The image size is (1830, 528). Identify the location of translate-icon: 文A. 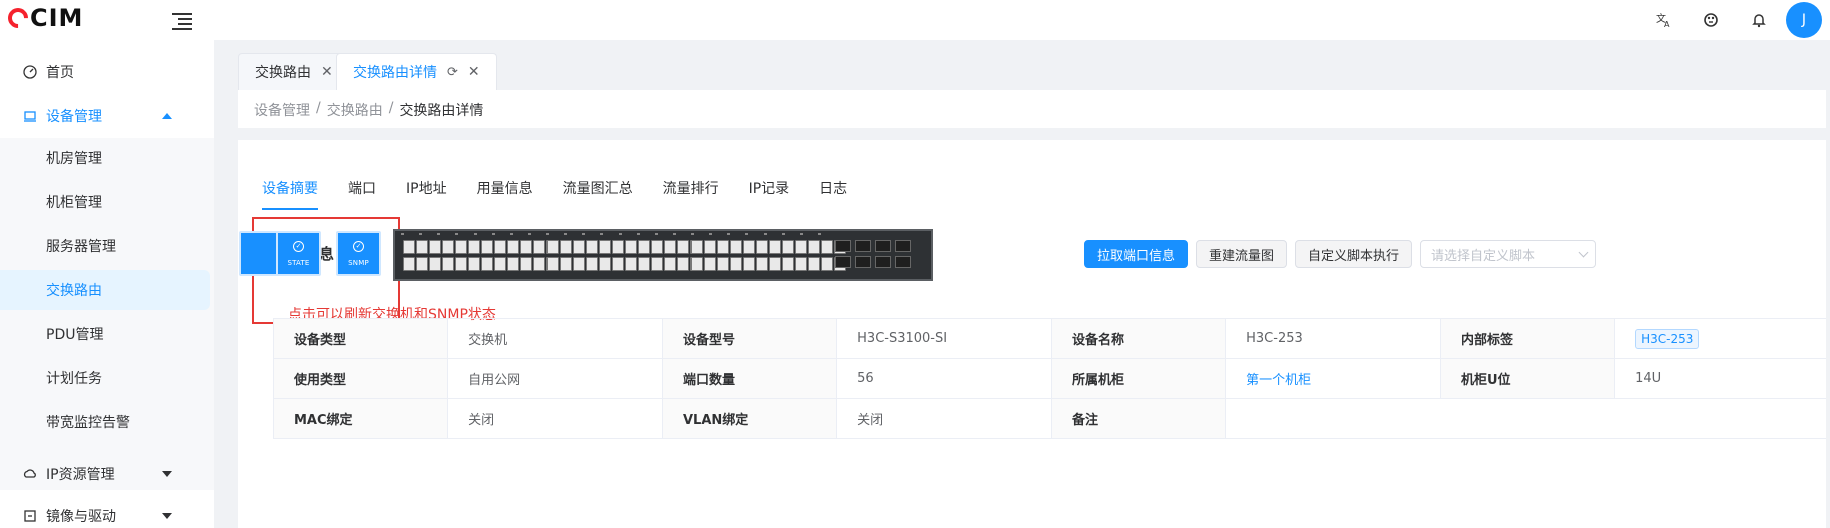
(1664, 20).